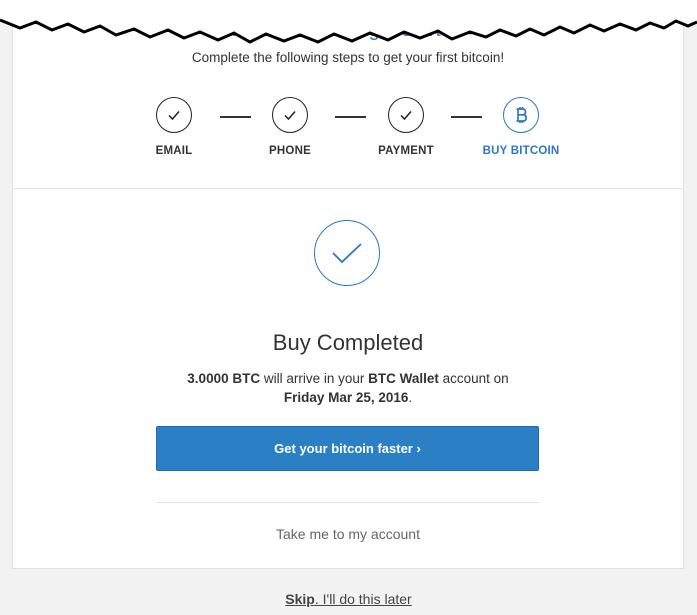 Image resolution: width=697 pixels, height=615 pixels. What do you see at coordinates (473, 378) in the screenshot?
I see `msg-text: account on` at bounding box center [473, 378].